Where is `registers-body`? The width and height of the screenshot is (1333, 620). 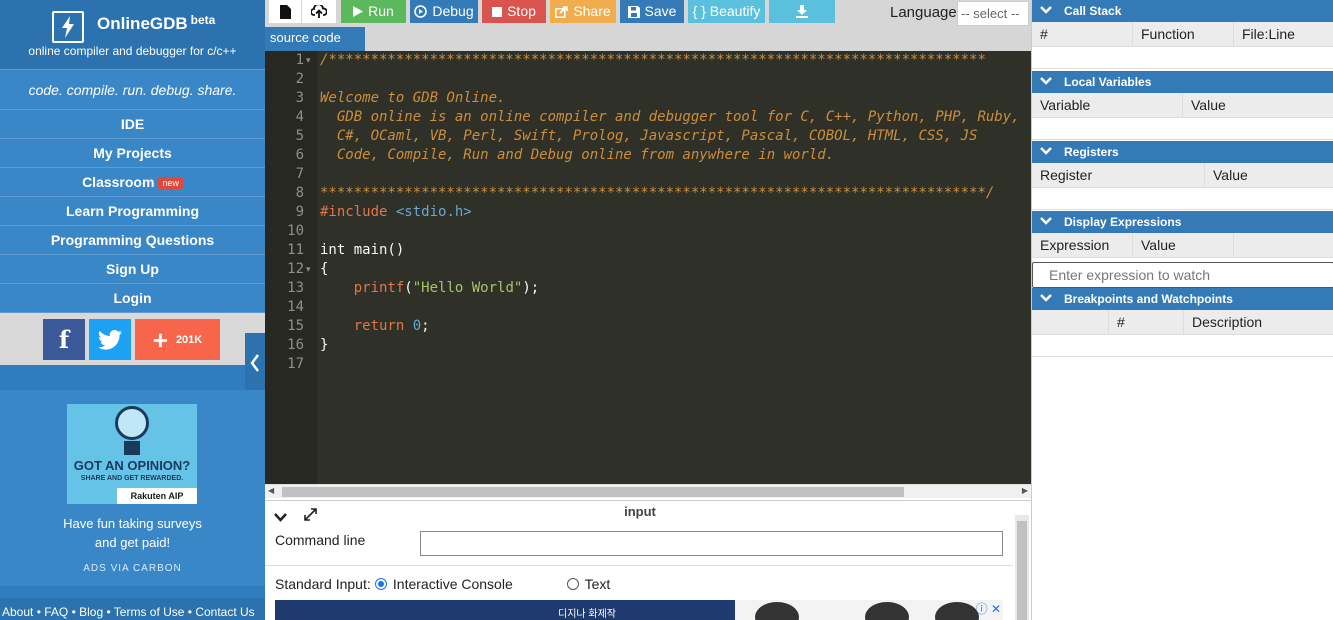
registers-body is located at coordinates (1182, 199).